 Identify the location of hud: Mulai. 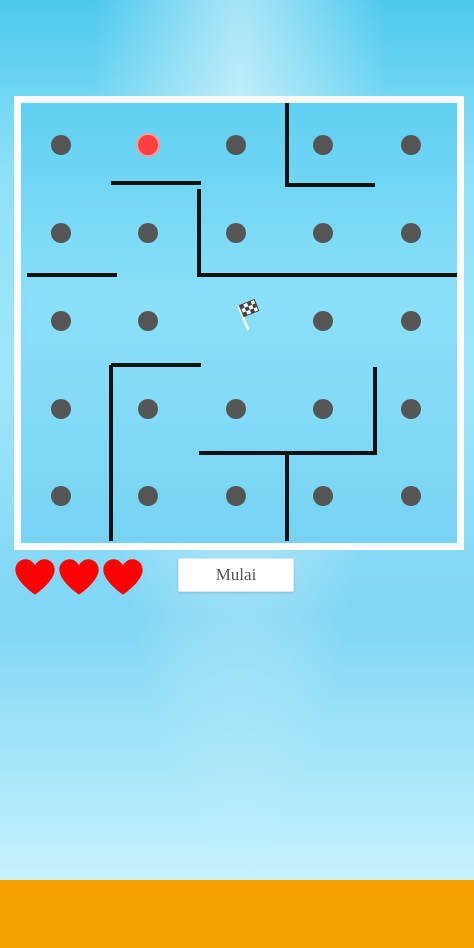
(244, 576).